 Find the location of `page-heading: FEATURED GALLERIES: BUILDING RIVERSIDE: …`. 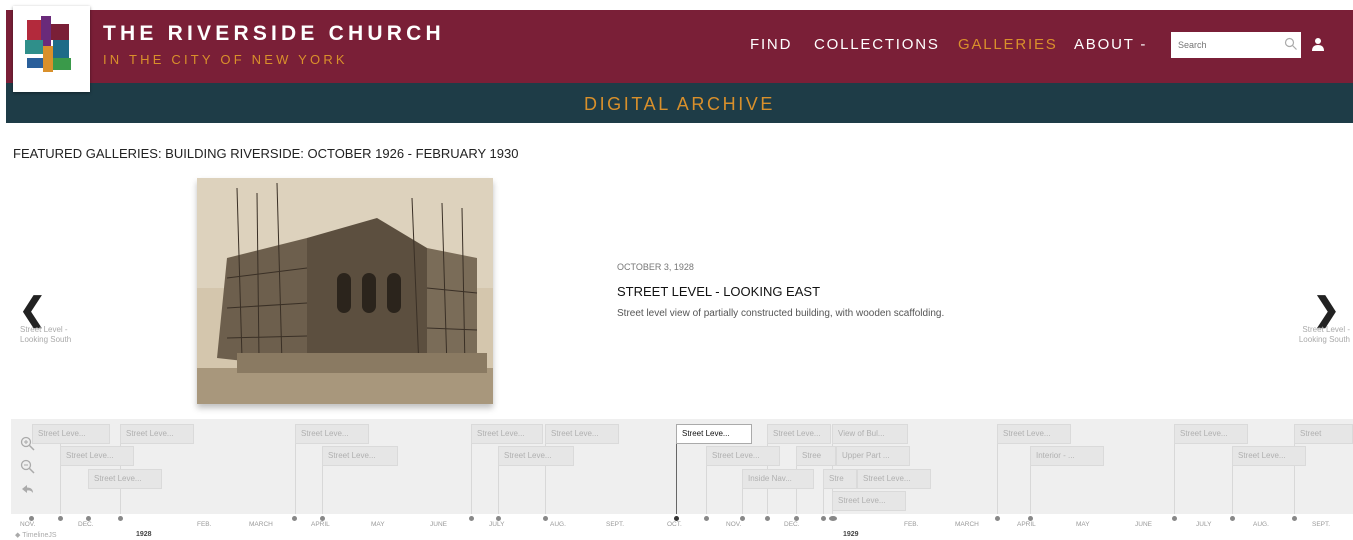

page-heading: FEATURED GALLERIES: BUILDING RIVERSIDE: … is located at coordinates (266, 153).